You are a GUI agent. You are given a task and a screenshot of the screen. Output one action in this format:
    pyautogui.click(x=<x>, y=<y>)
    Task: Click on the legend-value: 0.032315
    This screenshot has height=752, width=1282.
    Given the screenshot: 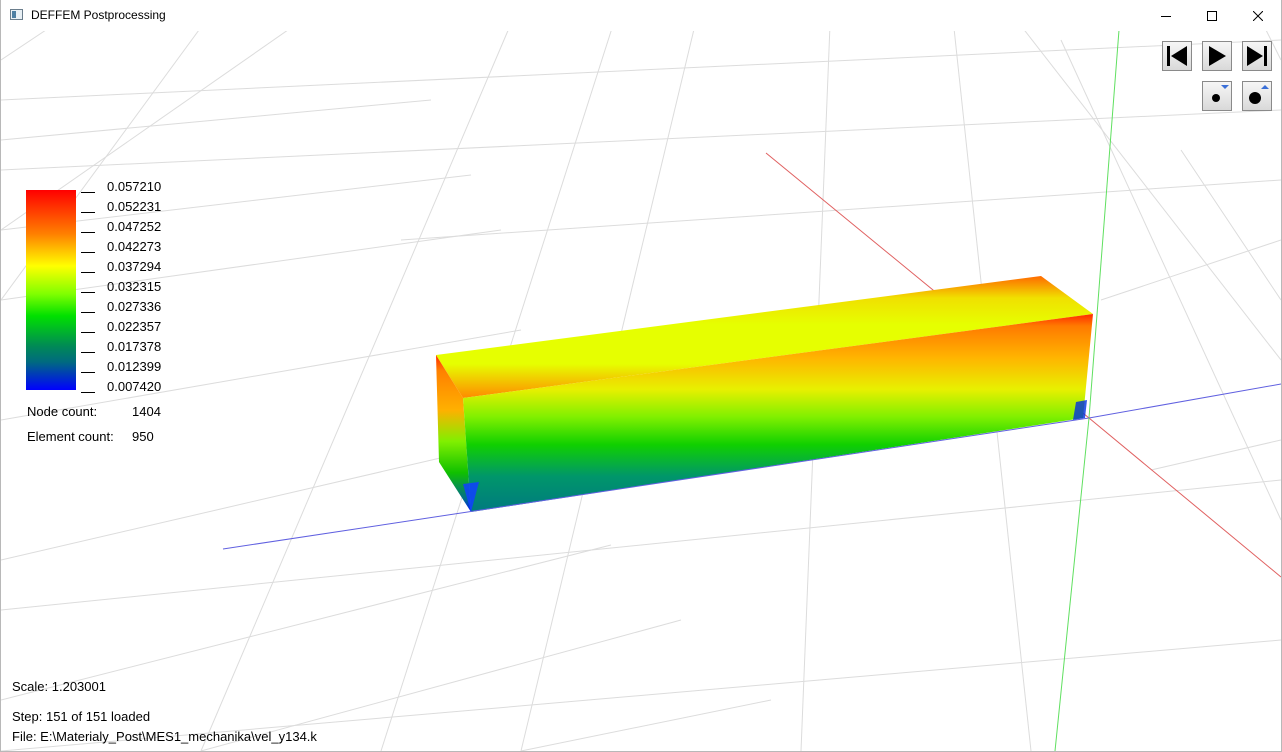 What is the action you would take?
    pyautogui.click(x=134, y=286)
    